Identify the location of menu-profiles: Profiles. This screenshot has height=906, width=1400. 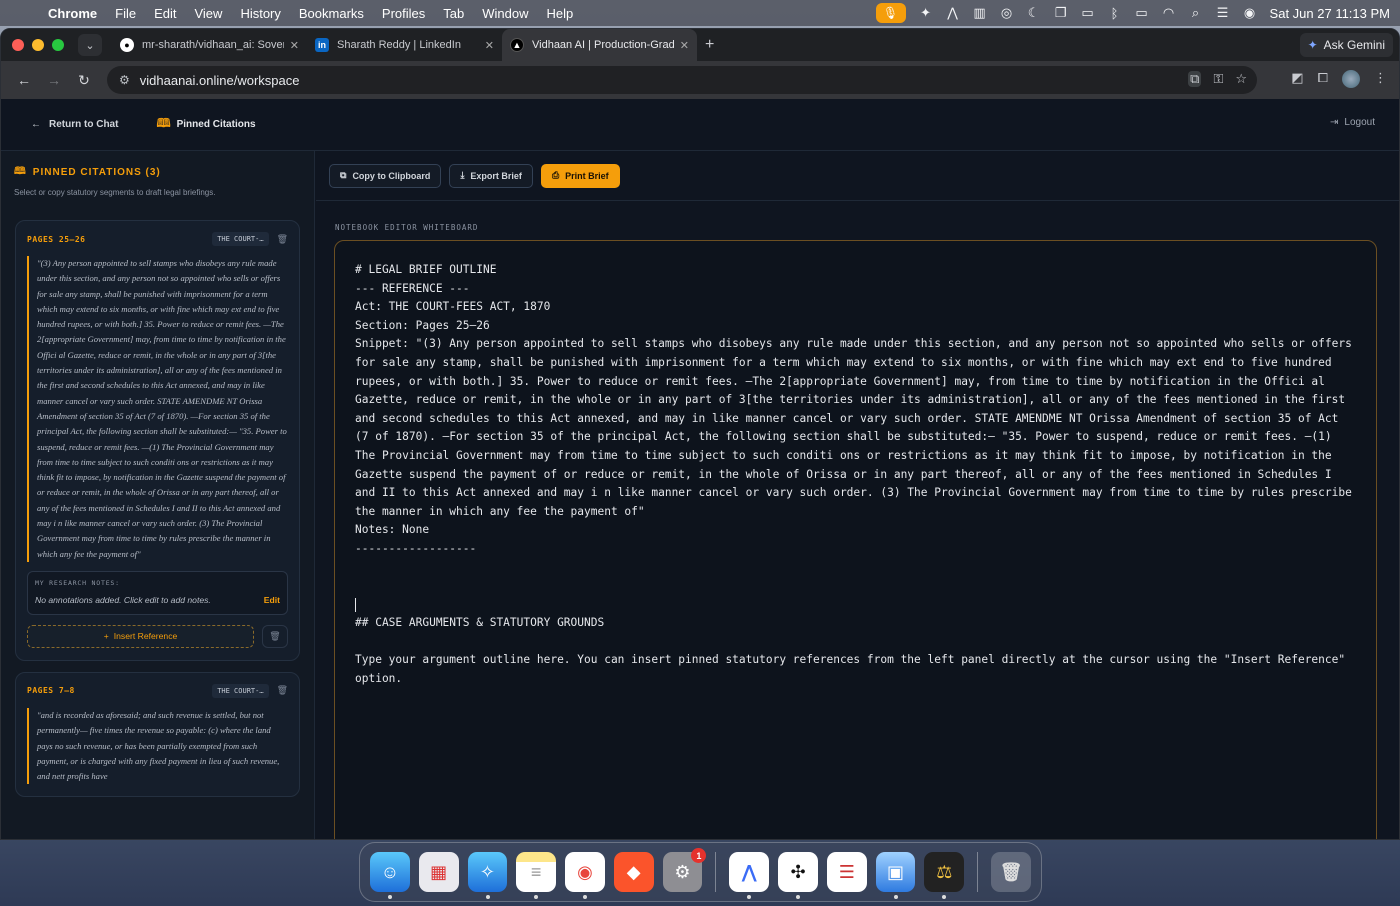
(403, 13).